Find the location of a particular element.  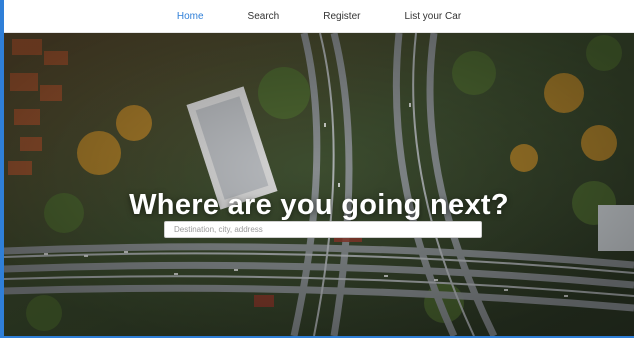

top-nav: Home Search Register List your Car is located at coordinates (319, 16).